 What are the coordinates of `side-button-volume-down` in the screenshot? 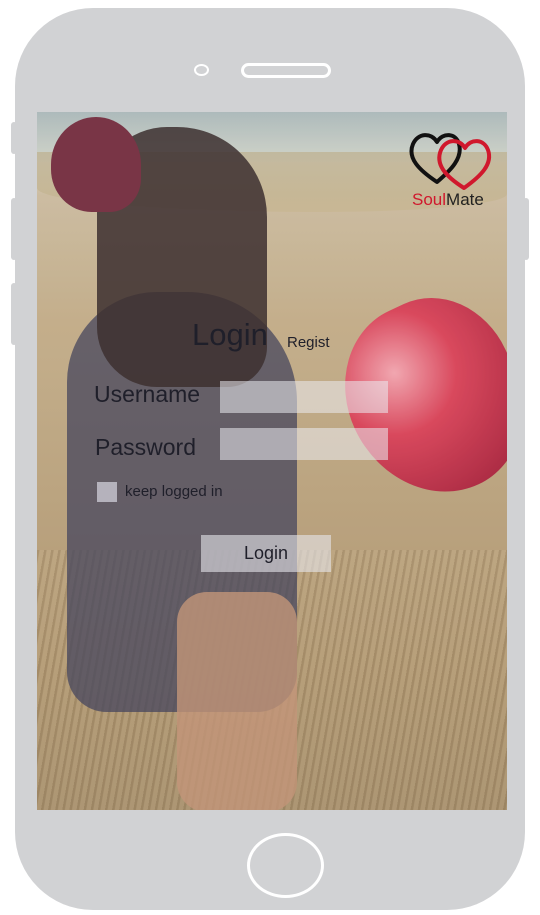 It's located at (14, 314).